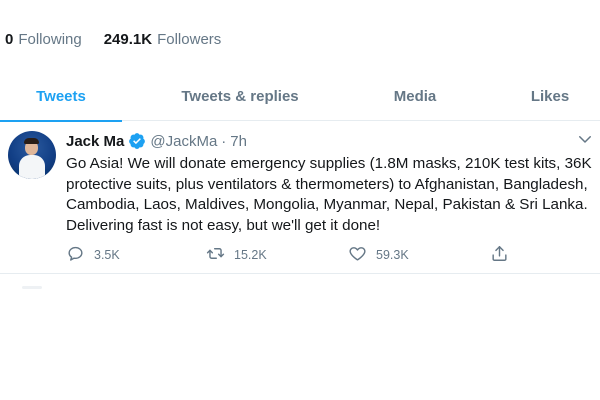 The image size is (600, 400). Describe the element at coordinates (50, 39) in the screenshot. I see `following-label: Following` at that location.